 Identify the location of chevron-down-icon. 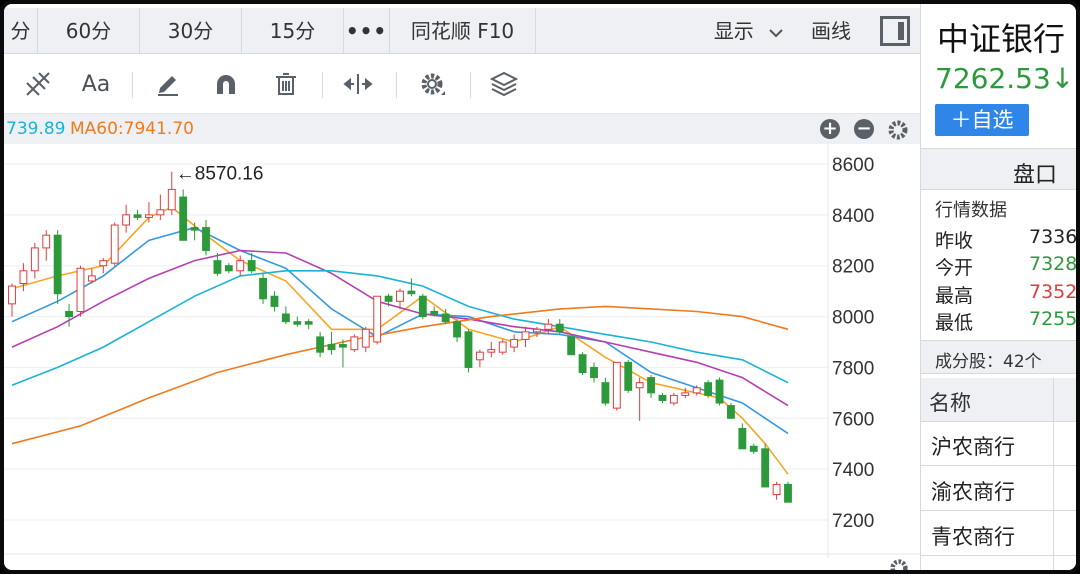
(776, 32).